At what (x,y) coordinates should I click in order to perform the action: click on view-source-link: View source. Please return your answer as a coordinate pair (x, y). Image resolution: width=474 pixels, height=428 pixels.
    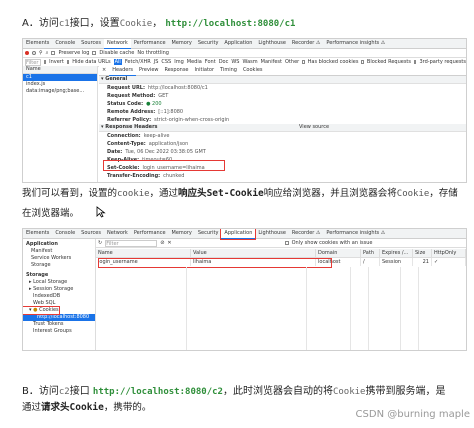
    Looking at the image, I should click on (314, 127).